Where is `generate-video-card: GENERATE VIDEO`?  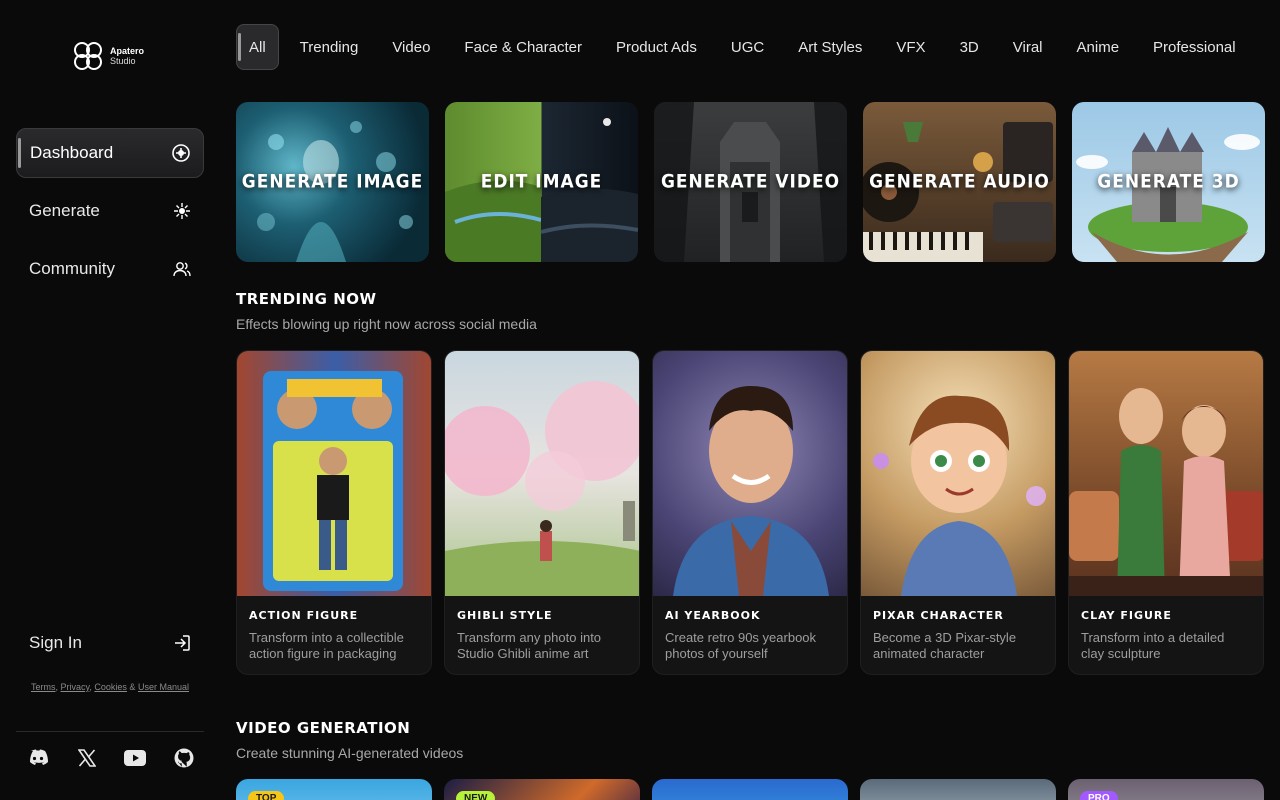 generate-video-card: GENERATE VIDEO is located at coordinates (750, 182).